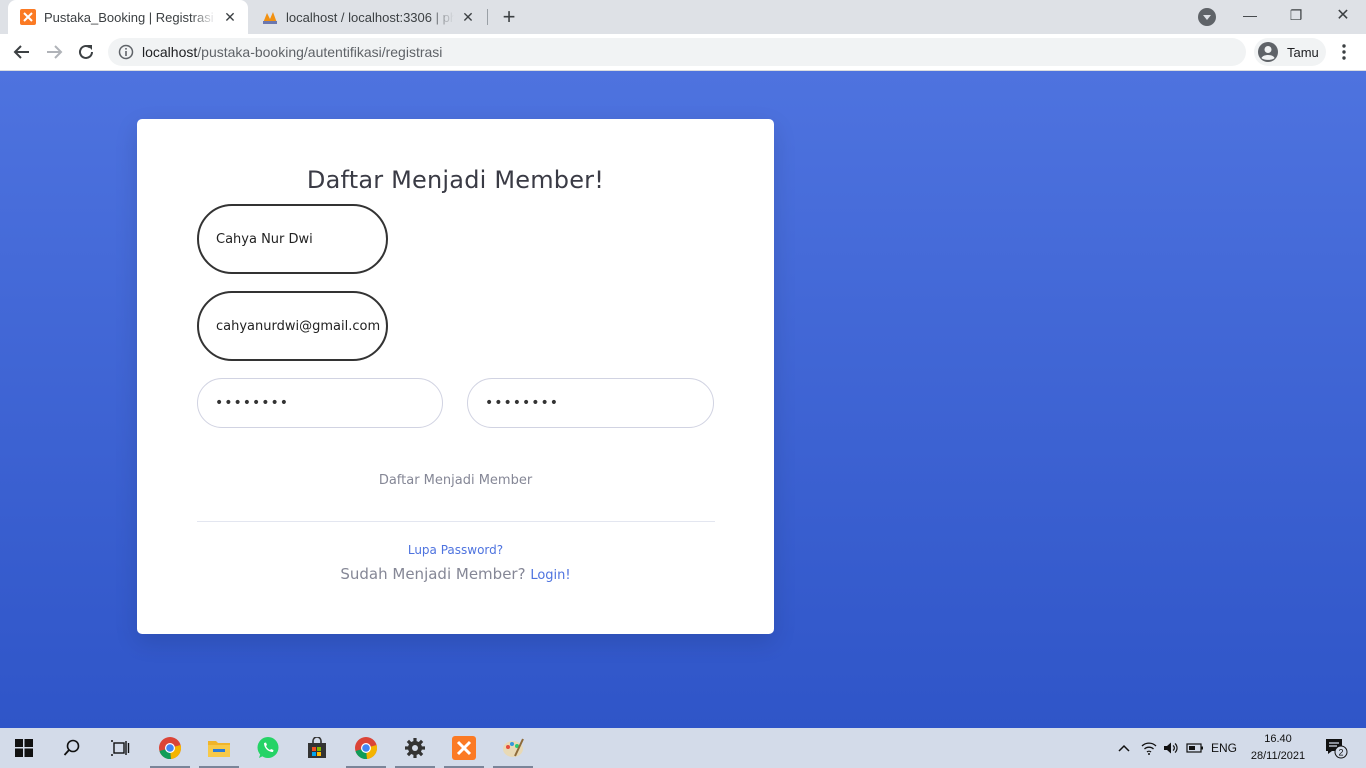 This screenshot has width=1366, height=768. Describe the element at coordinates (1224, 748) in the screenshot. I see `language-indicator: ENG` at that location.